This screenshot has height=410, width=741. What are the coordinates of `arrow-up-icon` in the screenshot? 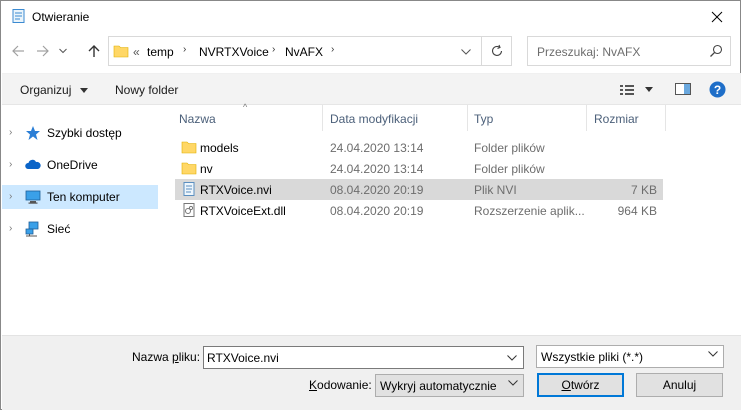 It's located at (94, 51).